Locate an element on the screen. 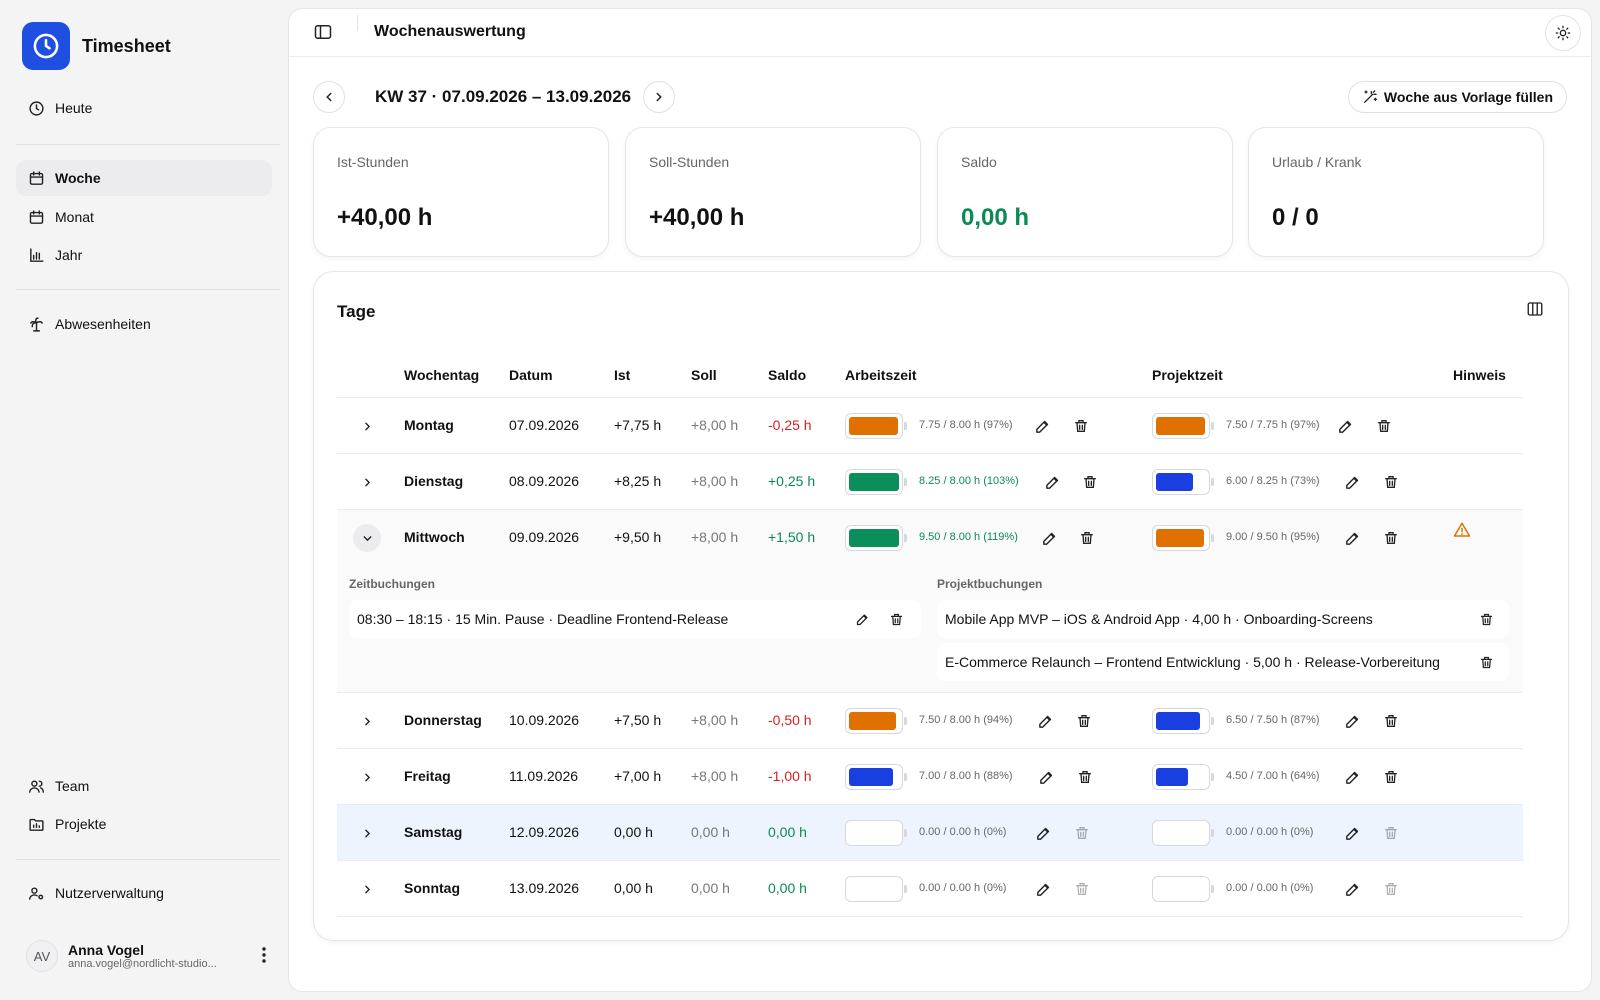 This screenshot has width=1600, height=1000. kebab-icon is located at coordinates (264, 956).